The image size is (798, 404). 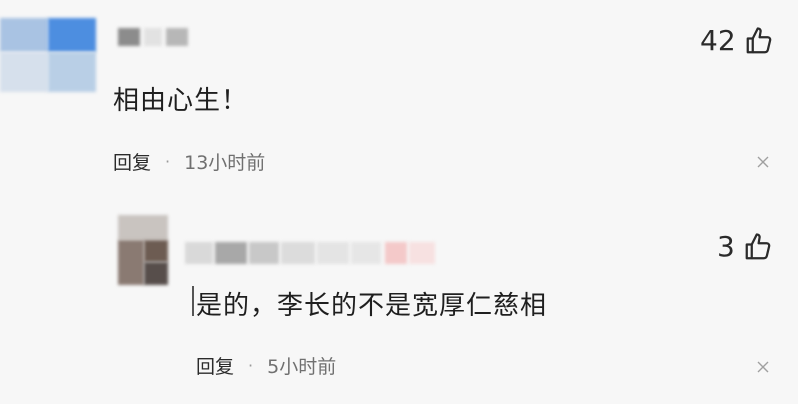 I want to click on like-count: 42, so click(x=718, y=40).